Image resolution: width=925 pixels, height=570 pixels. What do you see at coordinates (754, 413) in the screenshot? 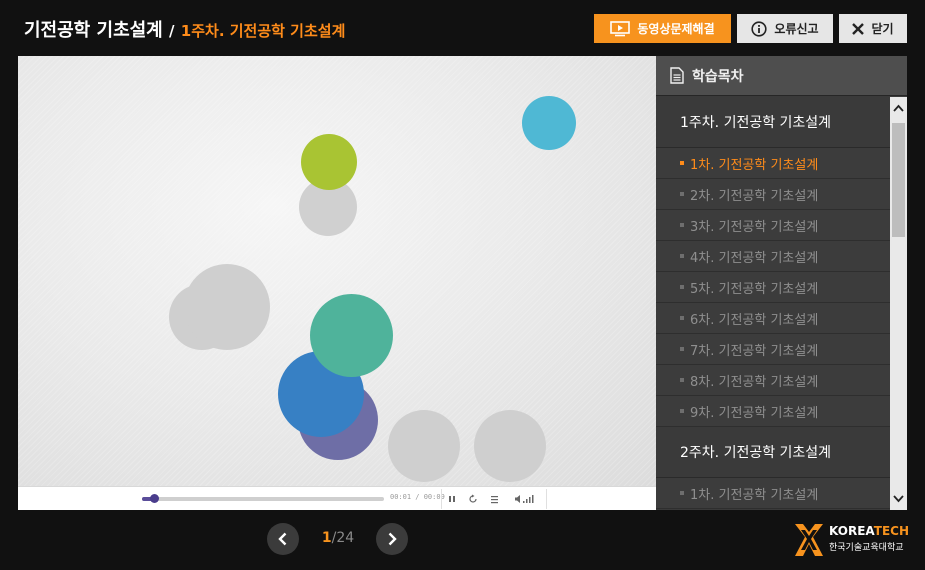
I see `toc-lesson-label: 9차. 기전공학 기초설계` at bounding box center [754, 413].